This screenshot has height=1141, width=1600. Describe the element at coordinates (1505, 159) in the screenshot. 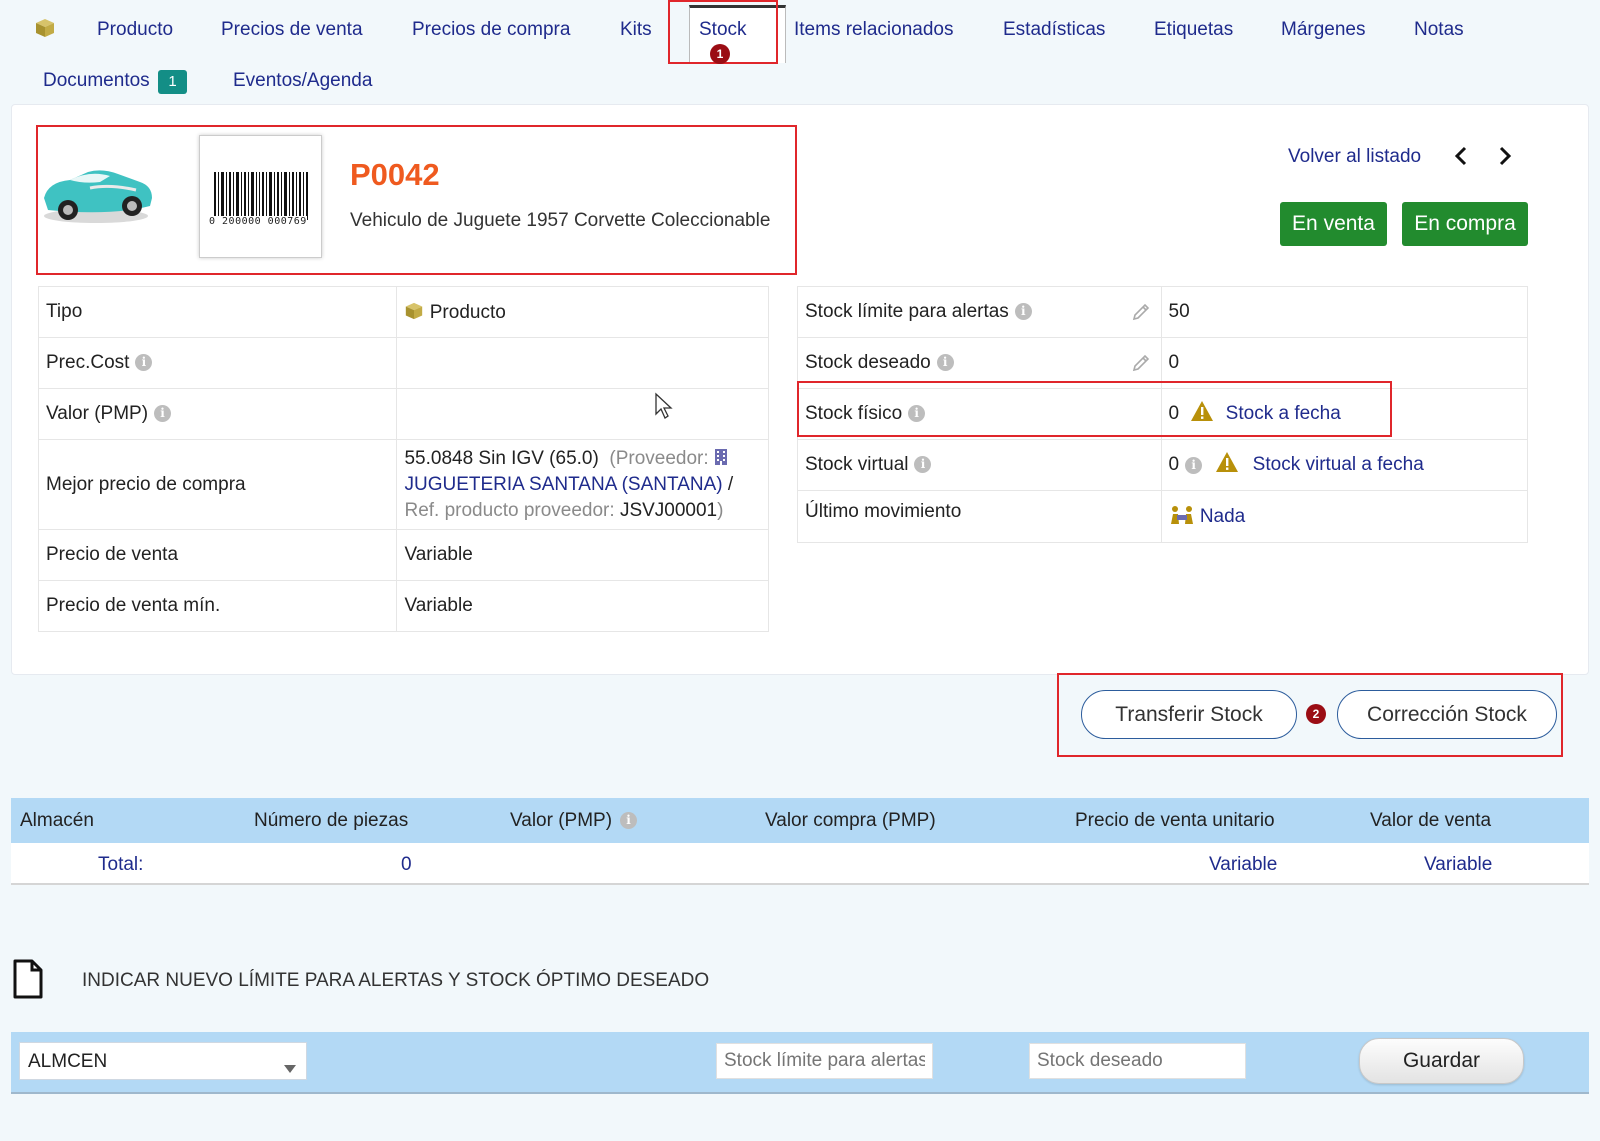

I see `next-icon` at that location.